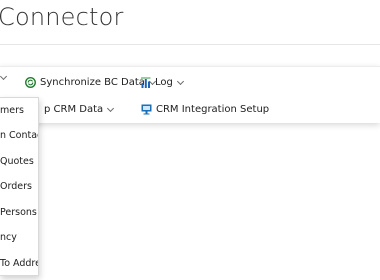 This screenshot has height=280, width=380. Describe the element at coordinates (8, 238) in the screenshot. I see `dropdown-item-currency: ncy` at that location.